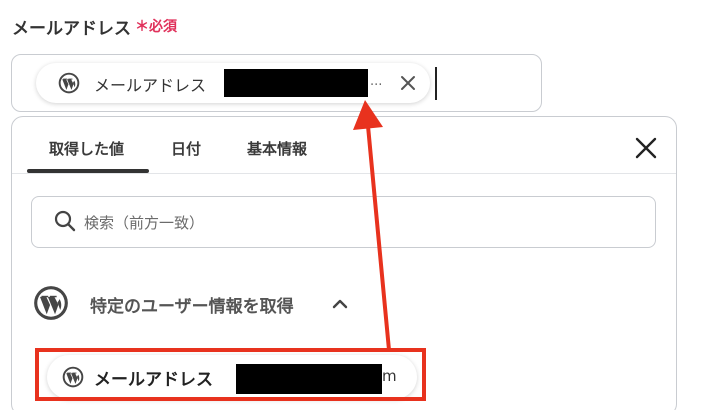 The height and width of the screenshot is (410, 726). I want to click on tab-divider, so click(344, 173).